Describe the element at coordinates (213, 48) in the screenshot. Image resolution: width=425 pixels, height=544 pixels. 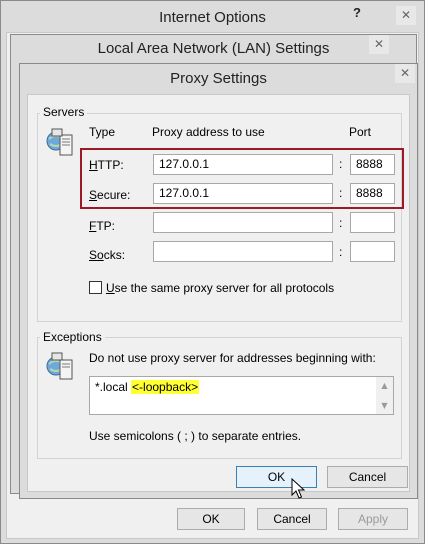
I see `lan-settings-title: Local Area Network (LAN) Settings` at that location.